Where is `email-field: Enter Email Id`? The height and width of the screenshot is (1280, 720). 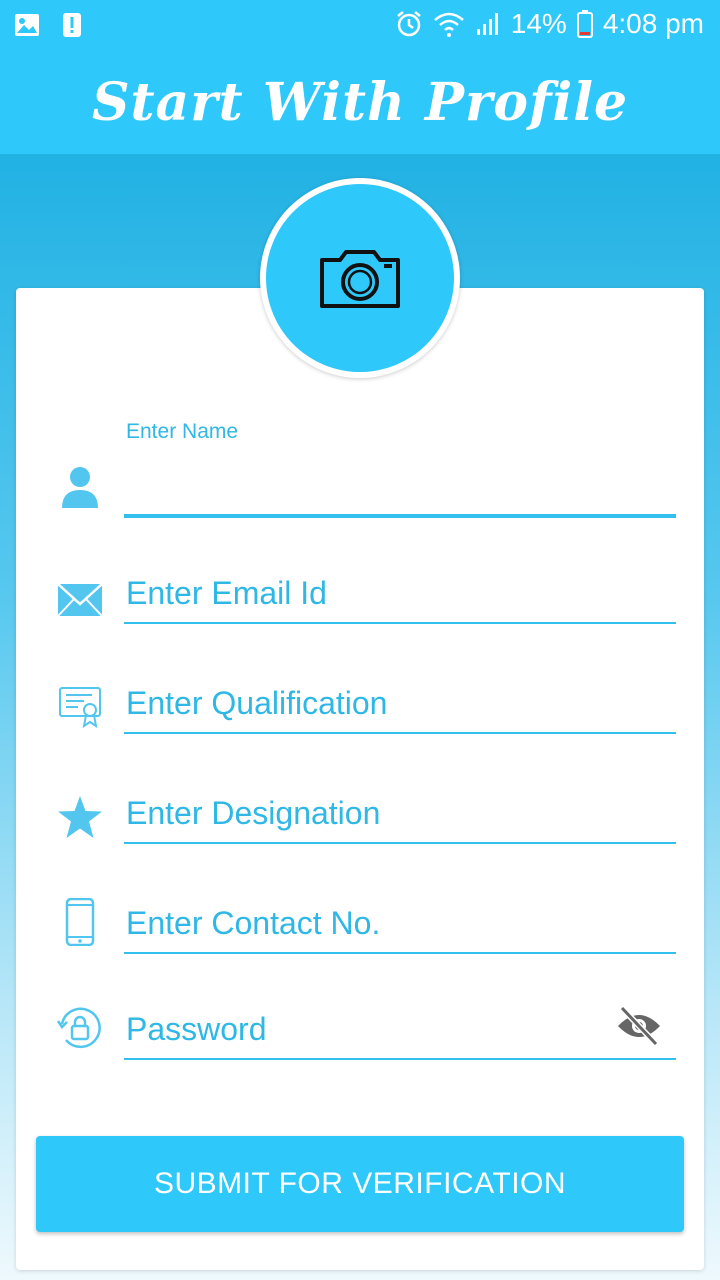 email-field: Enter Email Id is located at coordinates (366, 584).